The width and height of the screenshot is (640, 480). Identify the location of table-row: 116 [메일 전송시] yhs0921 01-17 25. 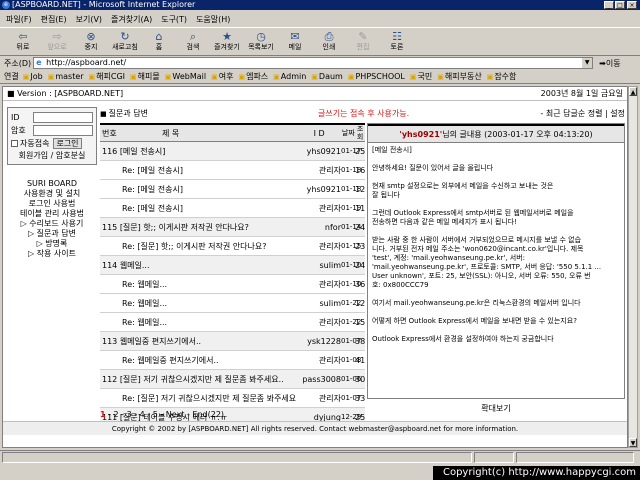
(232, 151).